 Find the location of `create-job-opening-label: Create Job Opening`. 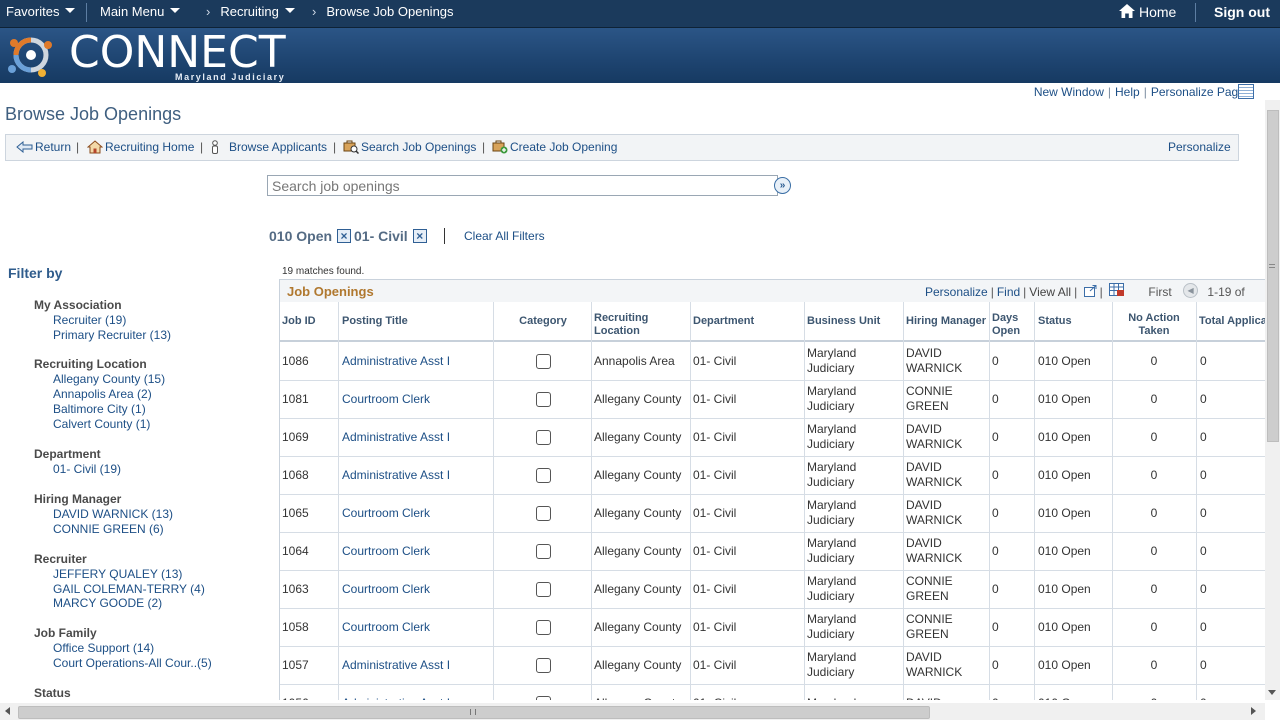

create-job-opening-label: Create Job Opening is located at coordinates (564, 147).